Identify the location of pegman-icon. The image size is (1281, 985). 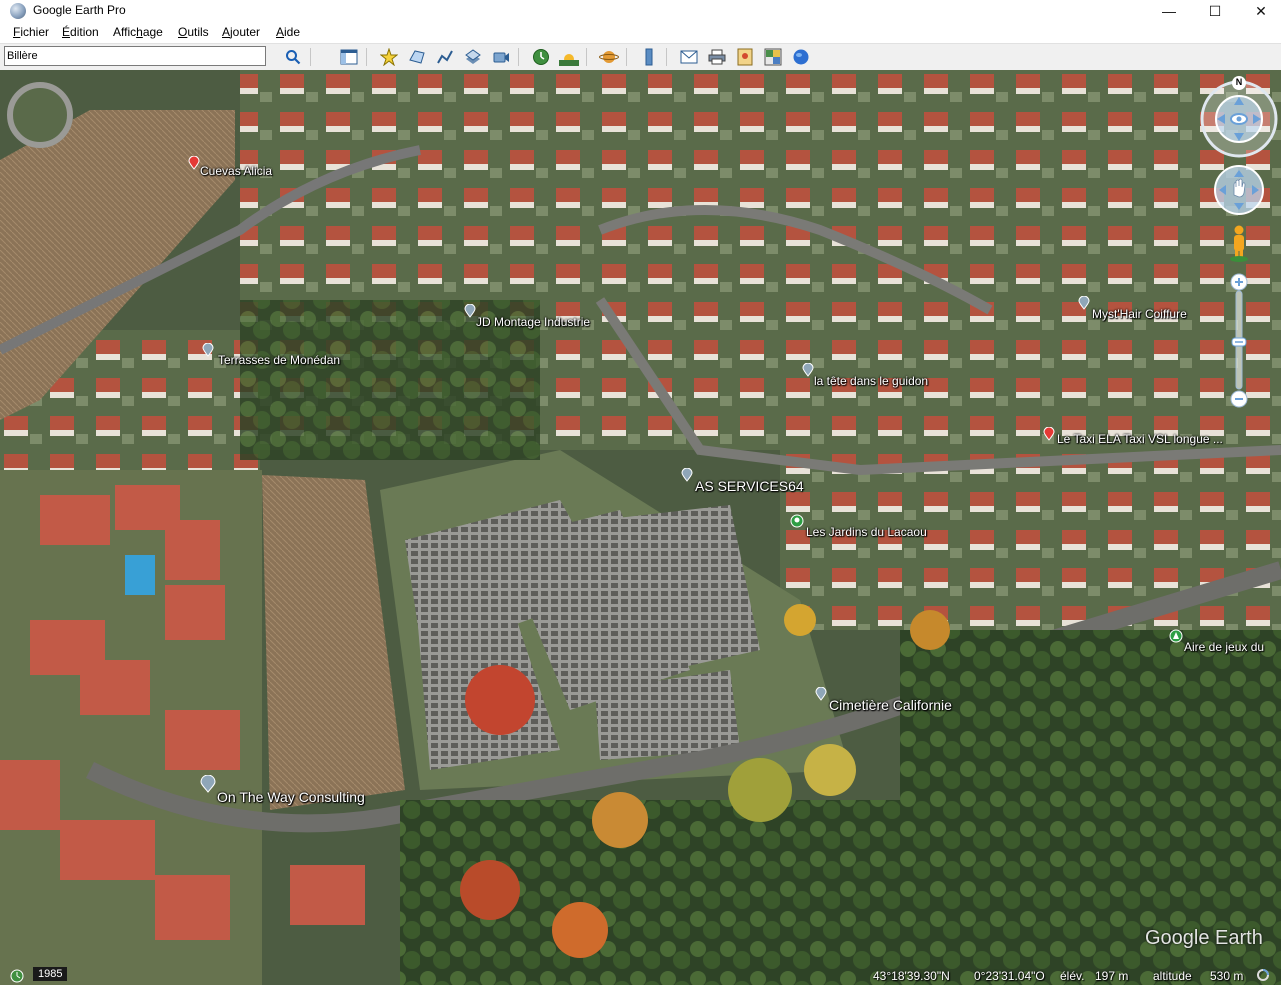
(1239, 244).